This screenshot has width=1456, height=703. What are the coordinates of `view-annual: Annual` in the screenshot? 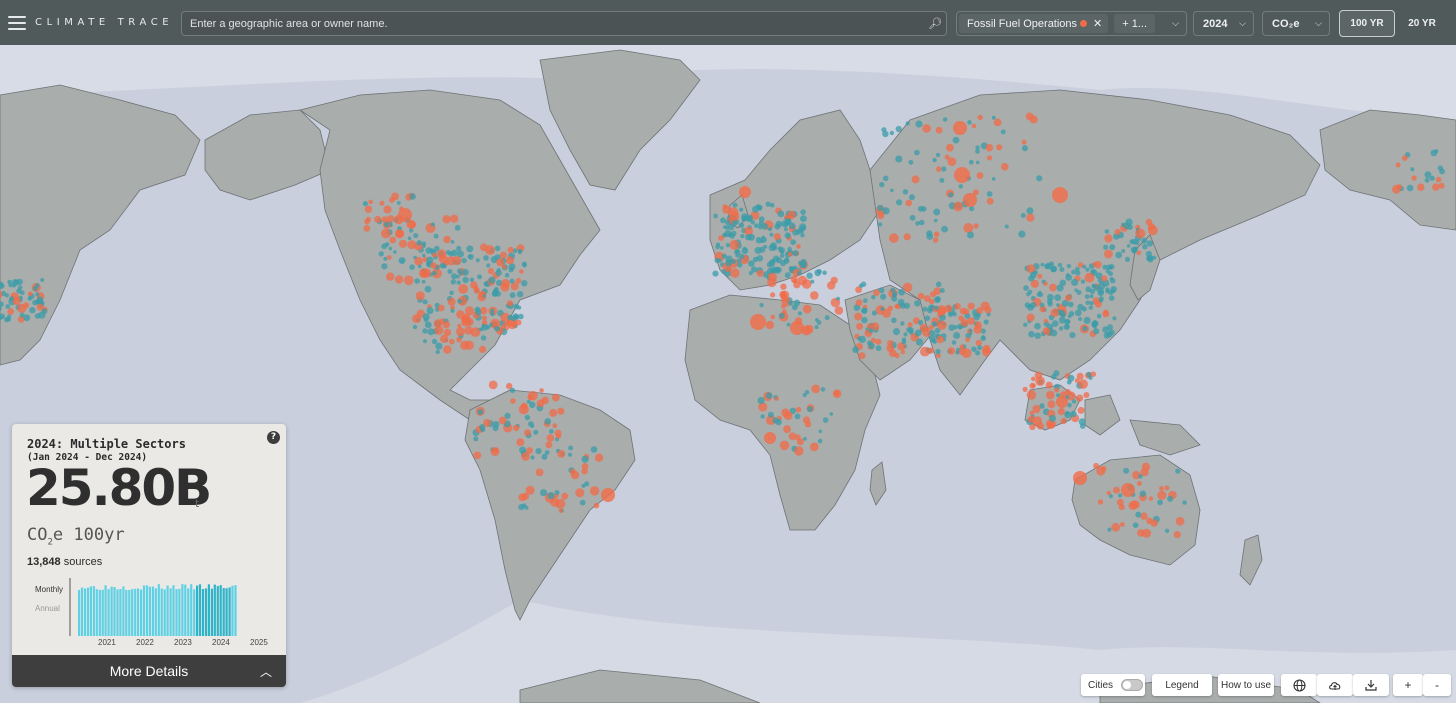 It's located at (47, 608).